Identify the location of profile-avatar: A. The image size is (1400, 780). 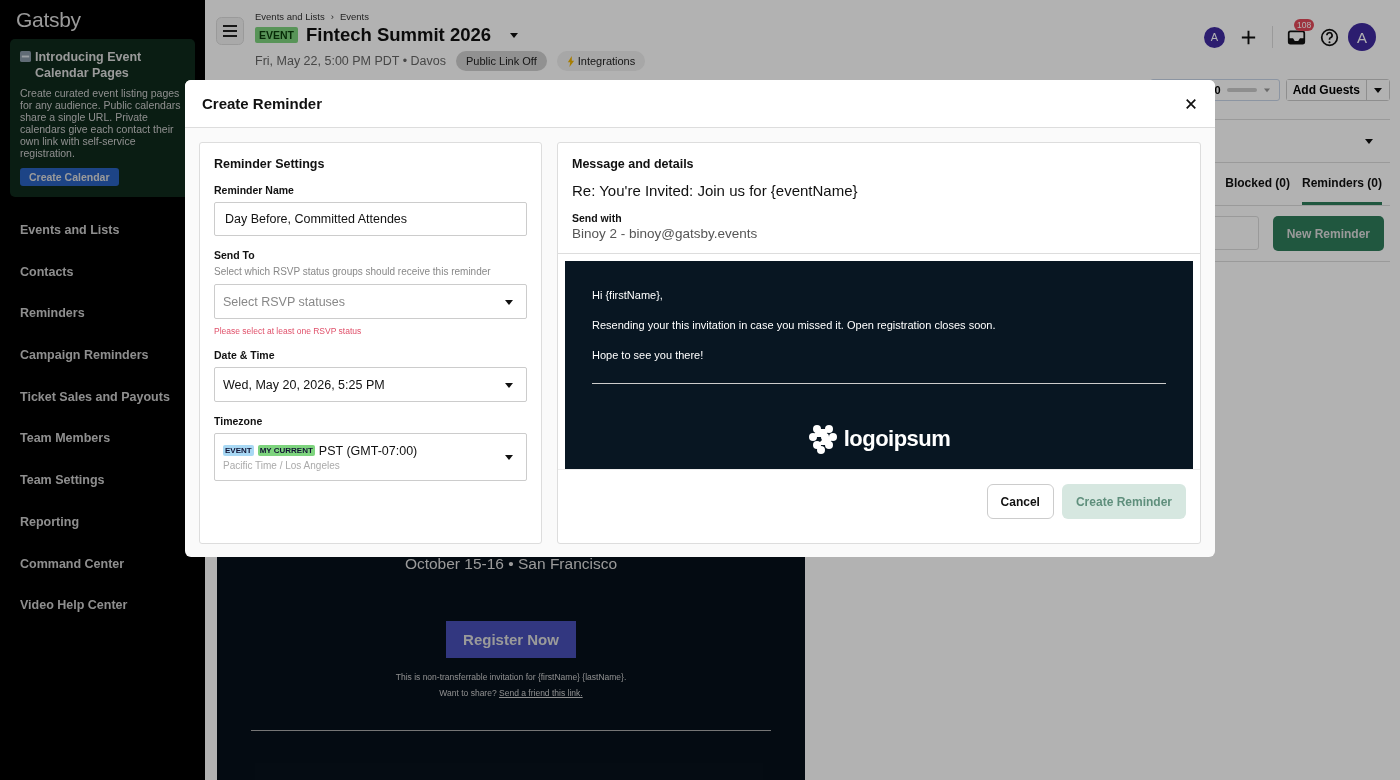
(1362, 37).